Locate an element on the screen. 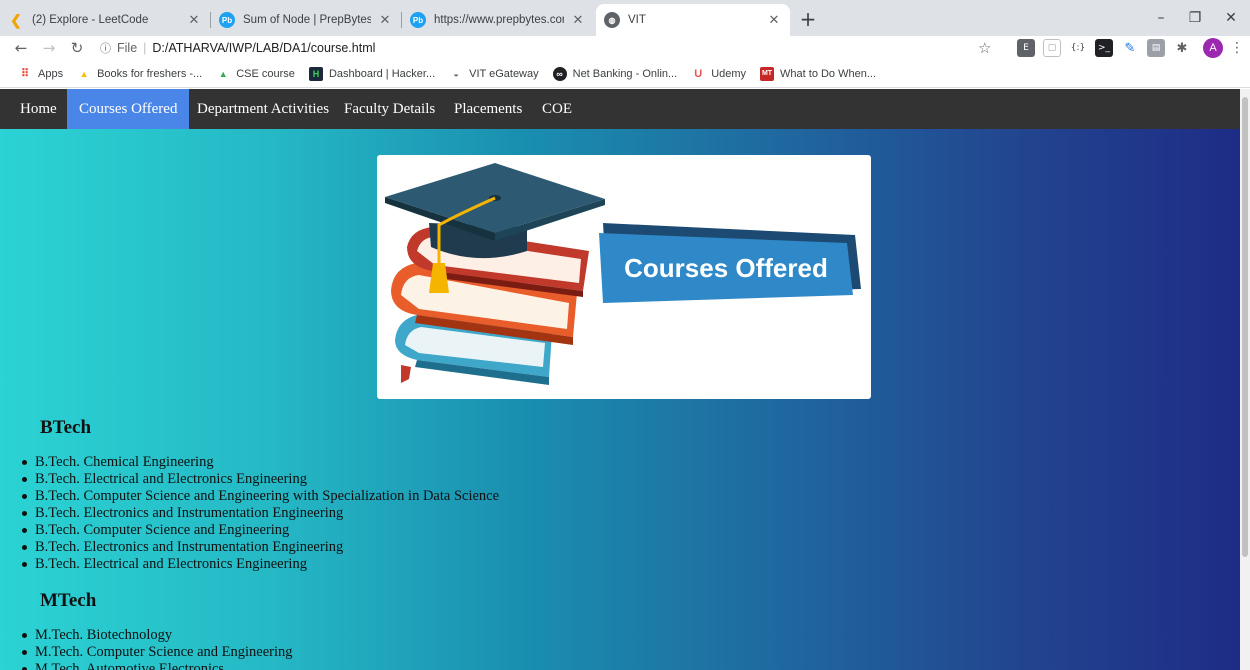 This screenshot has width=1250, height=670. extension-window-icon: ▤ is located at coordinates (1156, 48).